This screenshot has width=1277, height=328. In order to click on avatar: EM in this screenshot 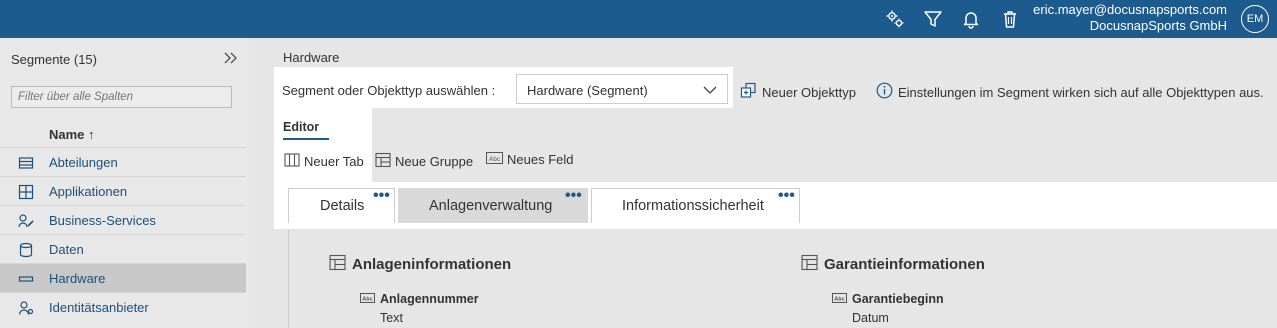, I will do `click(1255, 19)`.